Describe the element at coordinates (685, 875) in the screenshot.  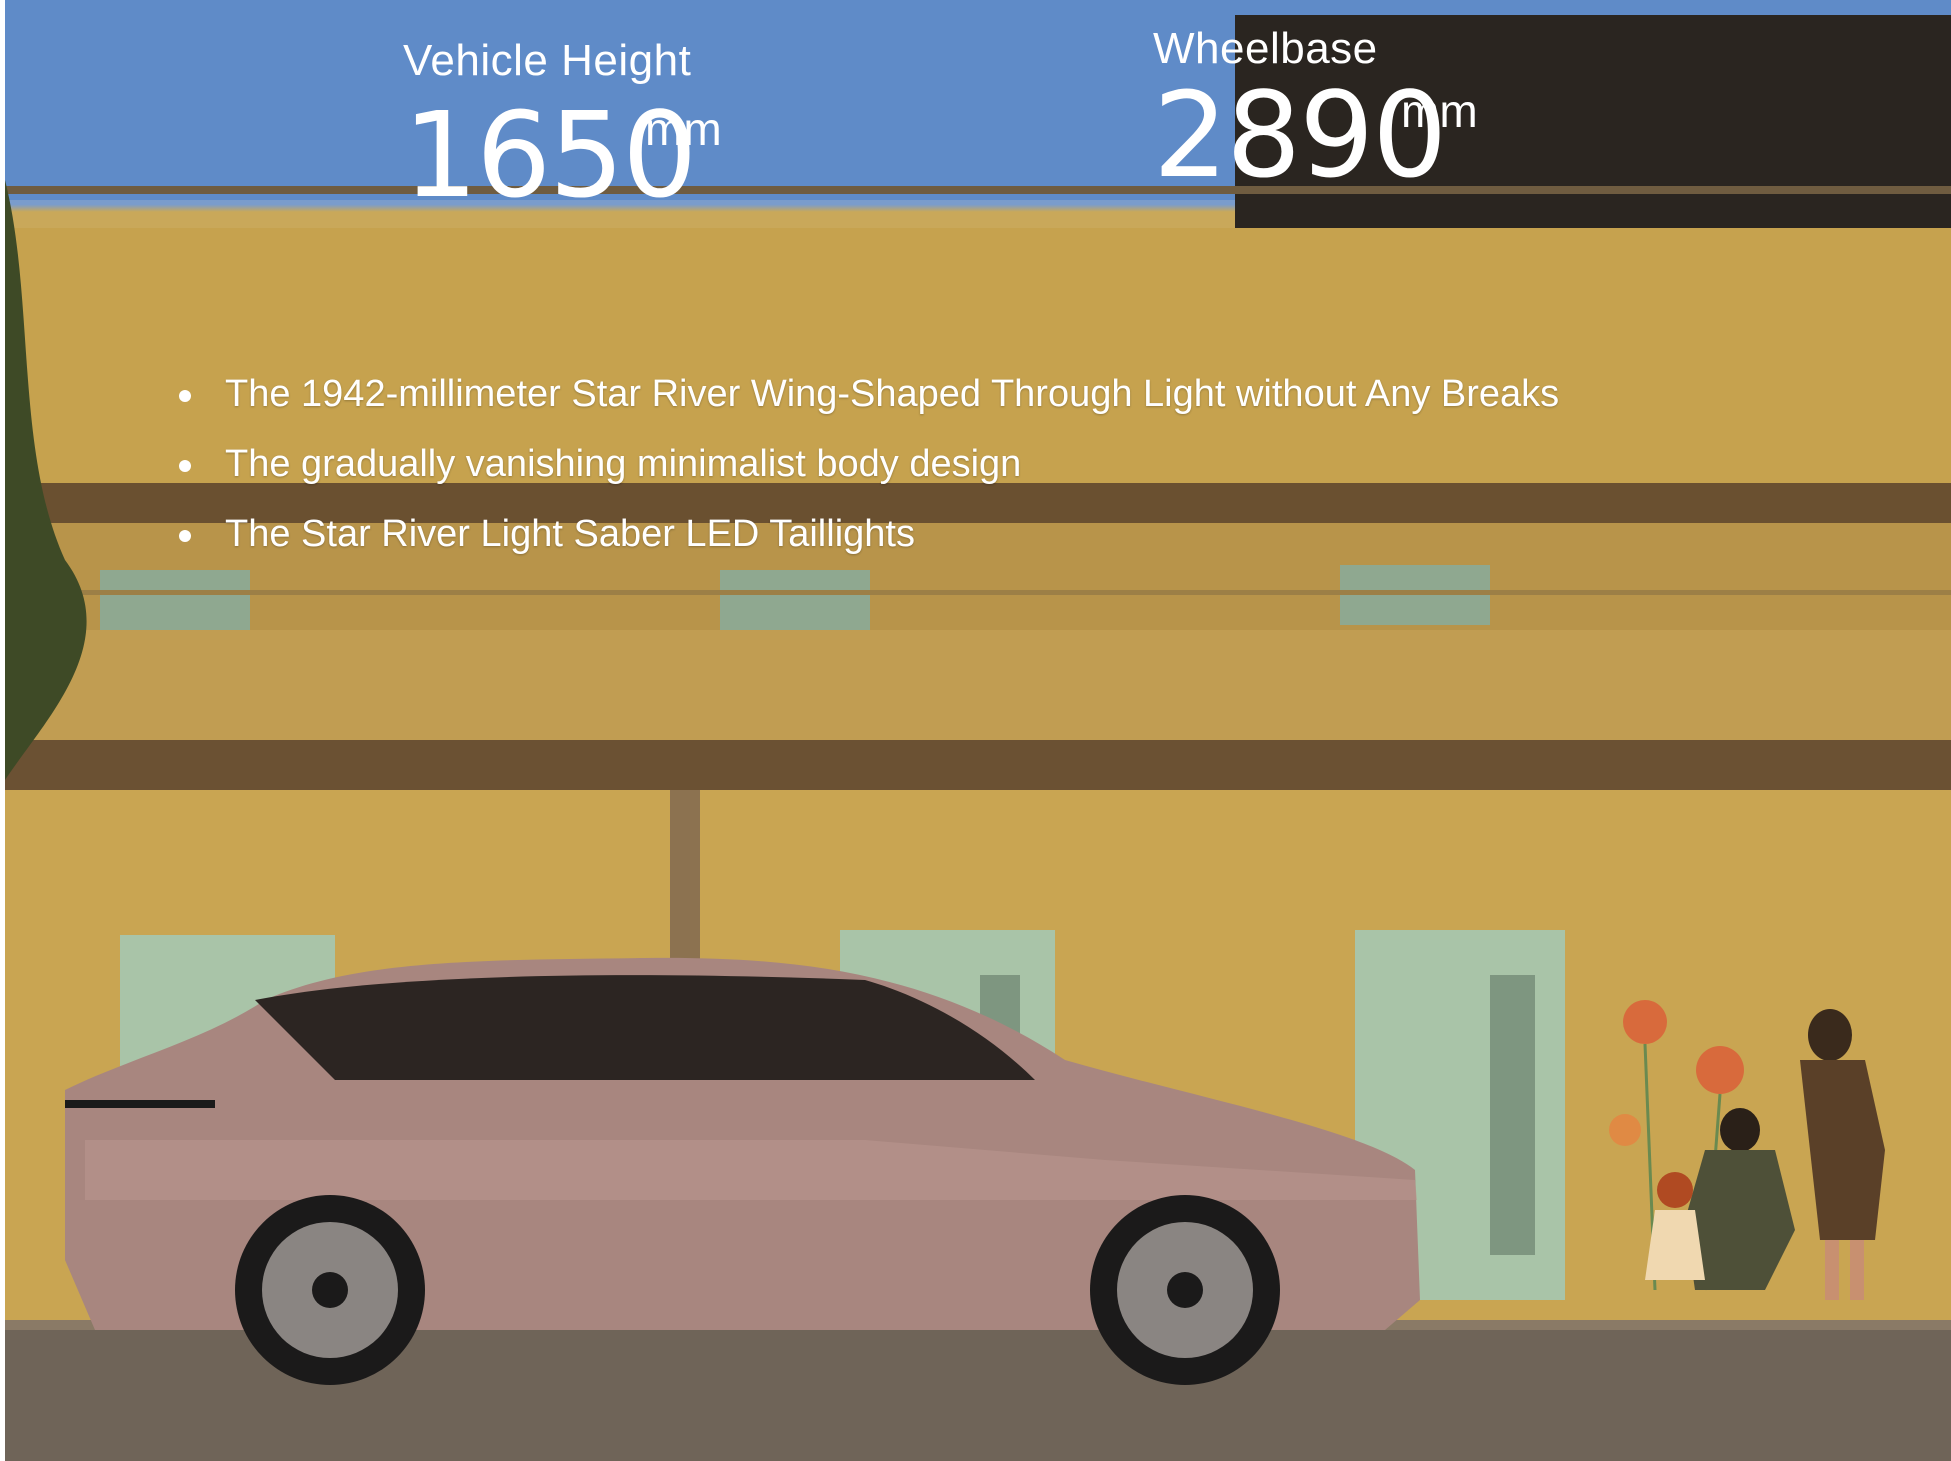
I see `post` at that location.